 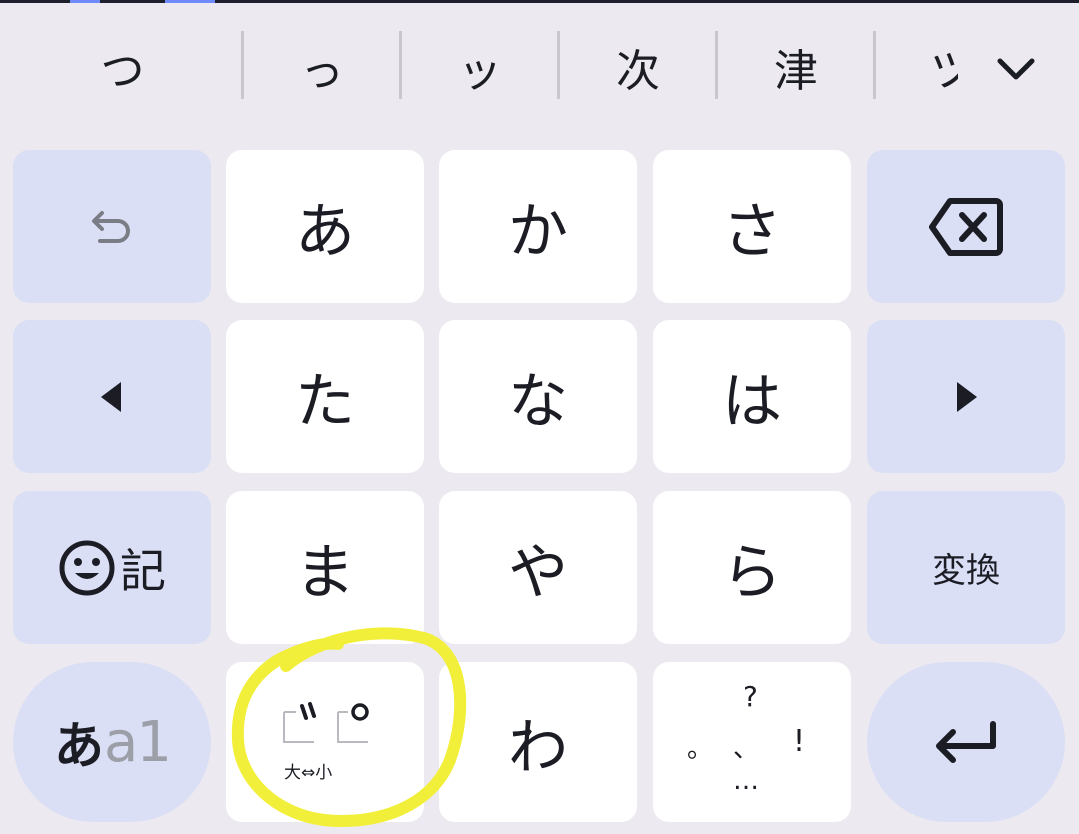 I want to click on cursor-right-key, so click(x=966, y=396).